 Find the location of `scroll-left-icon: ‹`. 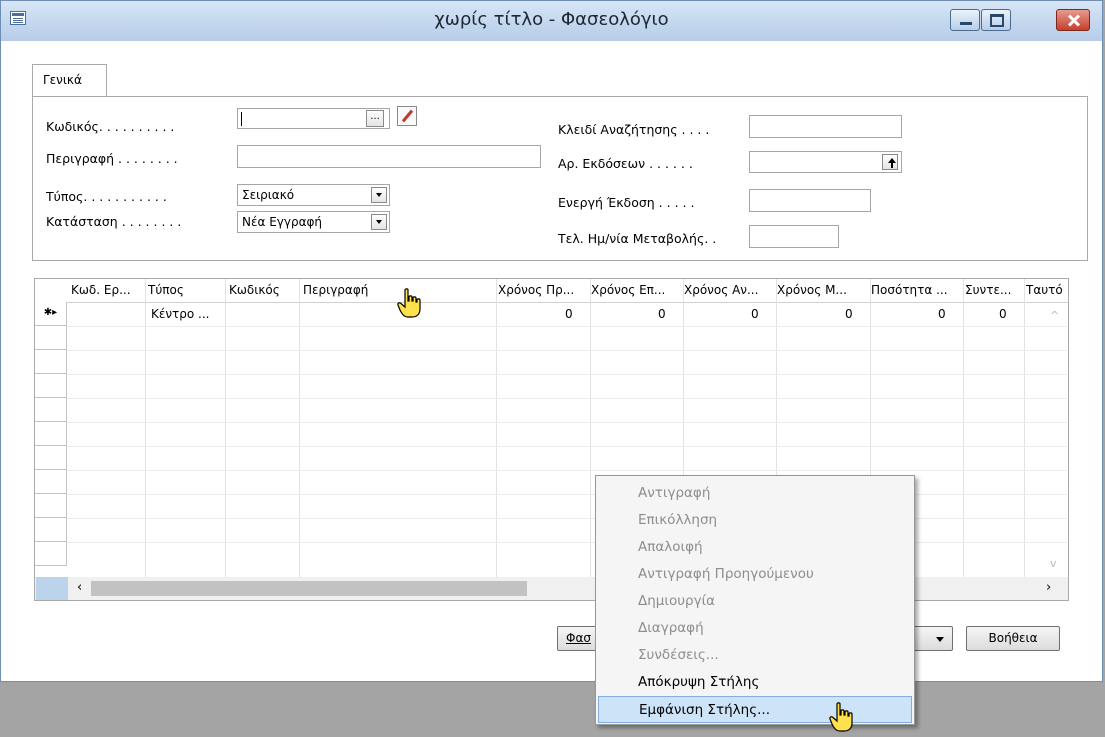

scroll-left-icon: ‹ is located at coordinates (79, 587).